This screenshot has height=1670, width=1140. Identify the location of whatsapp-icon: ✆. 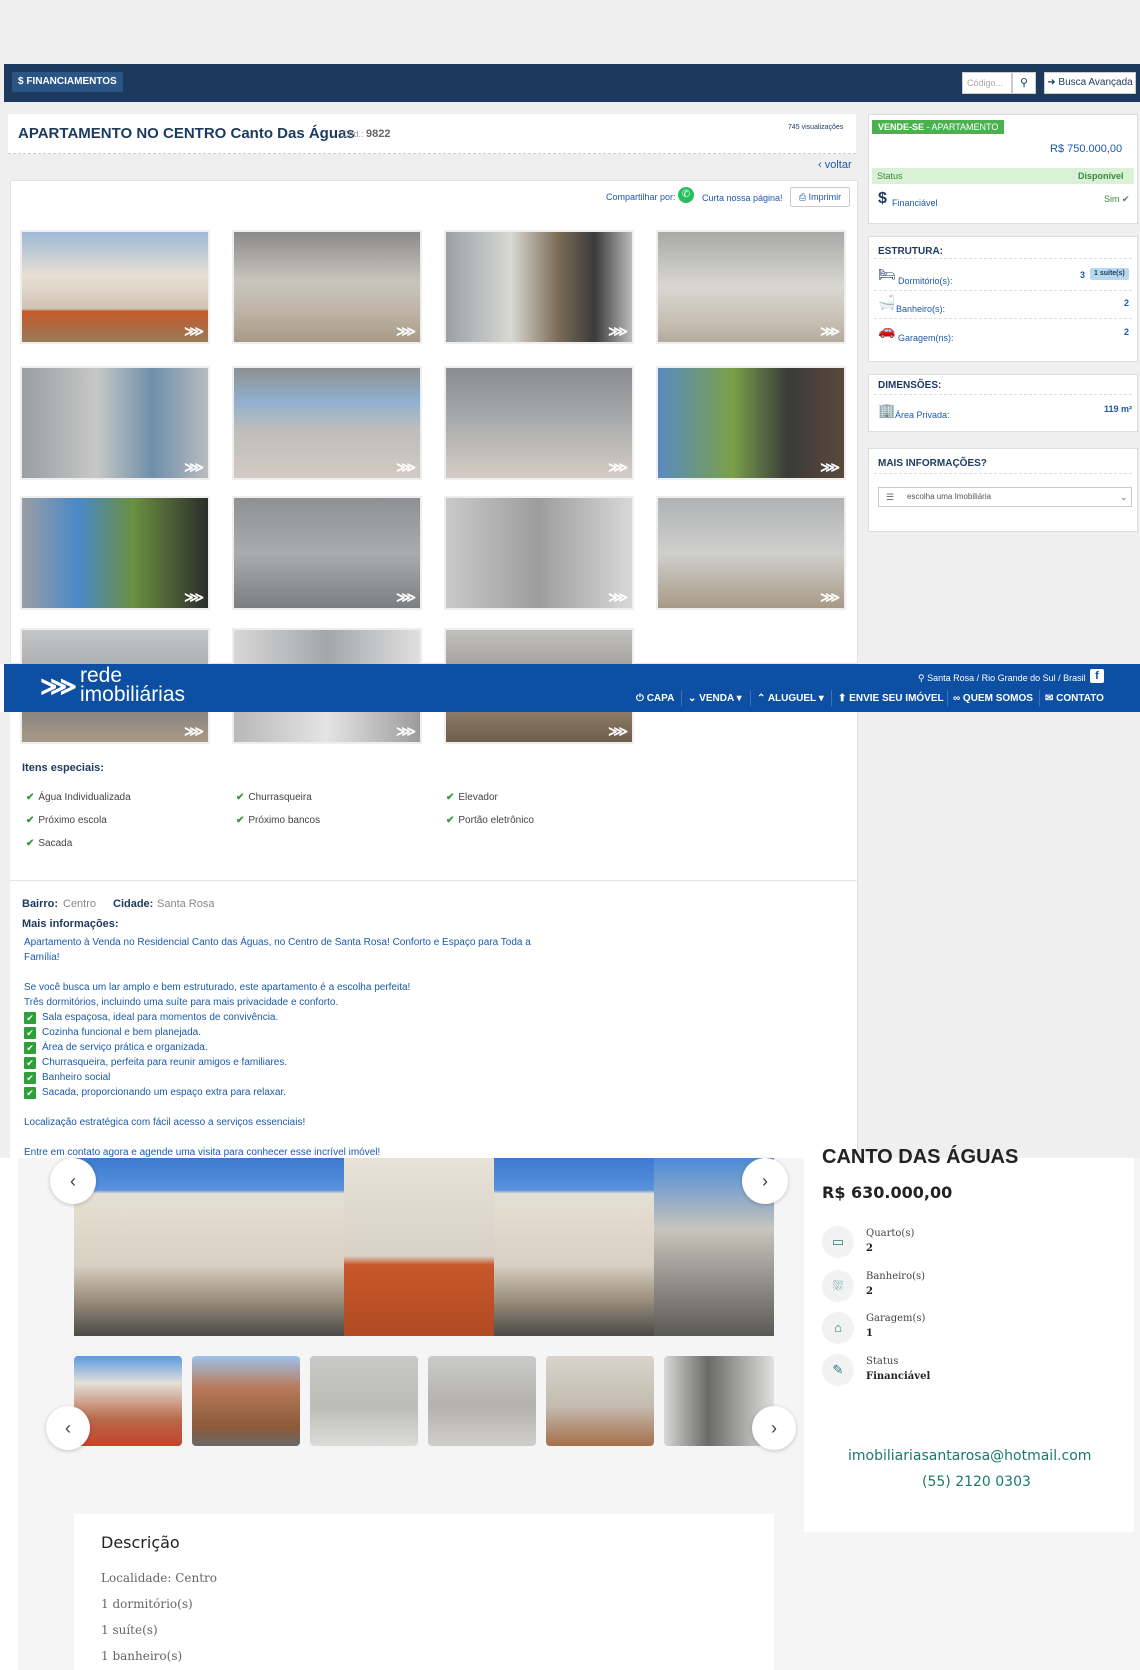
(686, 195).